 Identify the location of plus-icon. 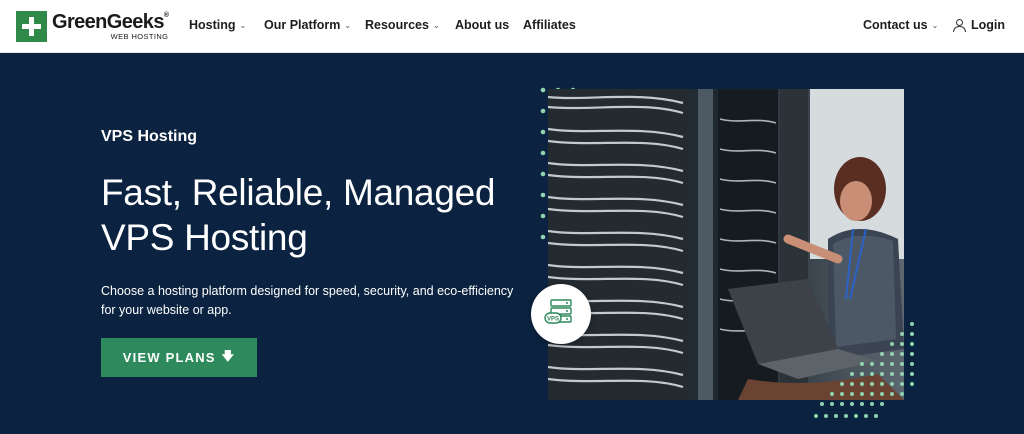
(31, 26).